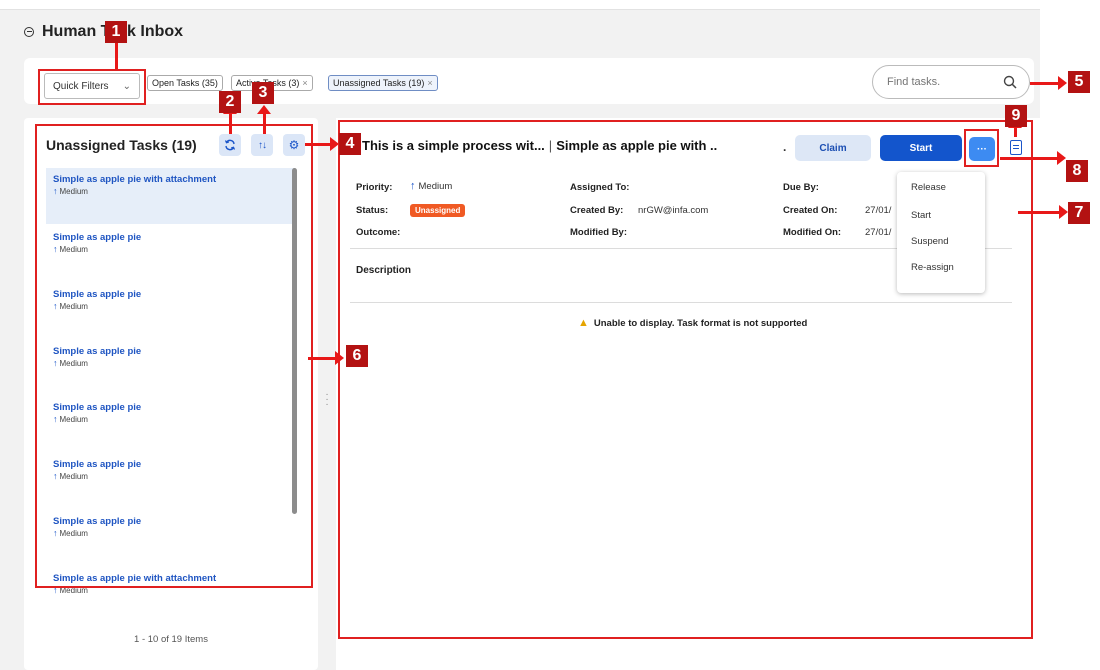 The image size is (1100, 670). What do you see at coordinates (921, 215) in the screenshot?
I see `menu-item-start: Start` at bounding box center [921, 215].